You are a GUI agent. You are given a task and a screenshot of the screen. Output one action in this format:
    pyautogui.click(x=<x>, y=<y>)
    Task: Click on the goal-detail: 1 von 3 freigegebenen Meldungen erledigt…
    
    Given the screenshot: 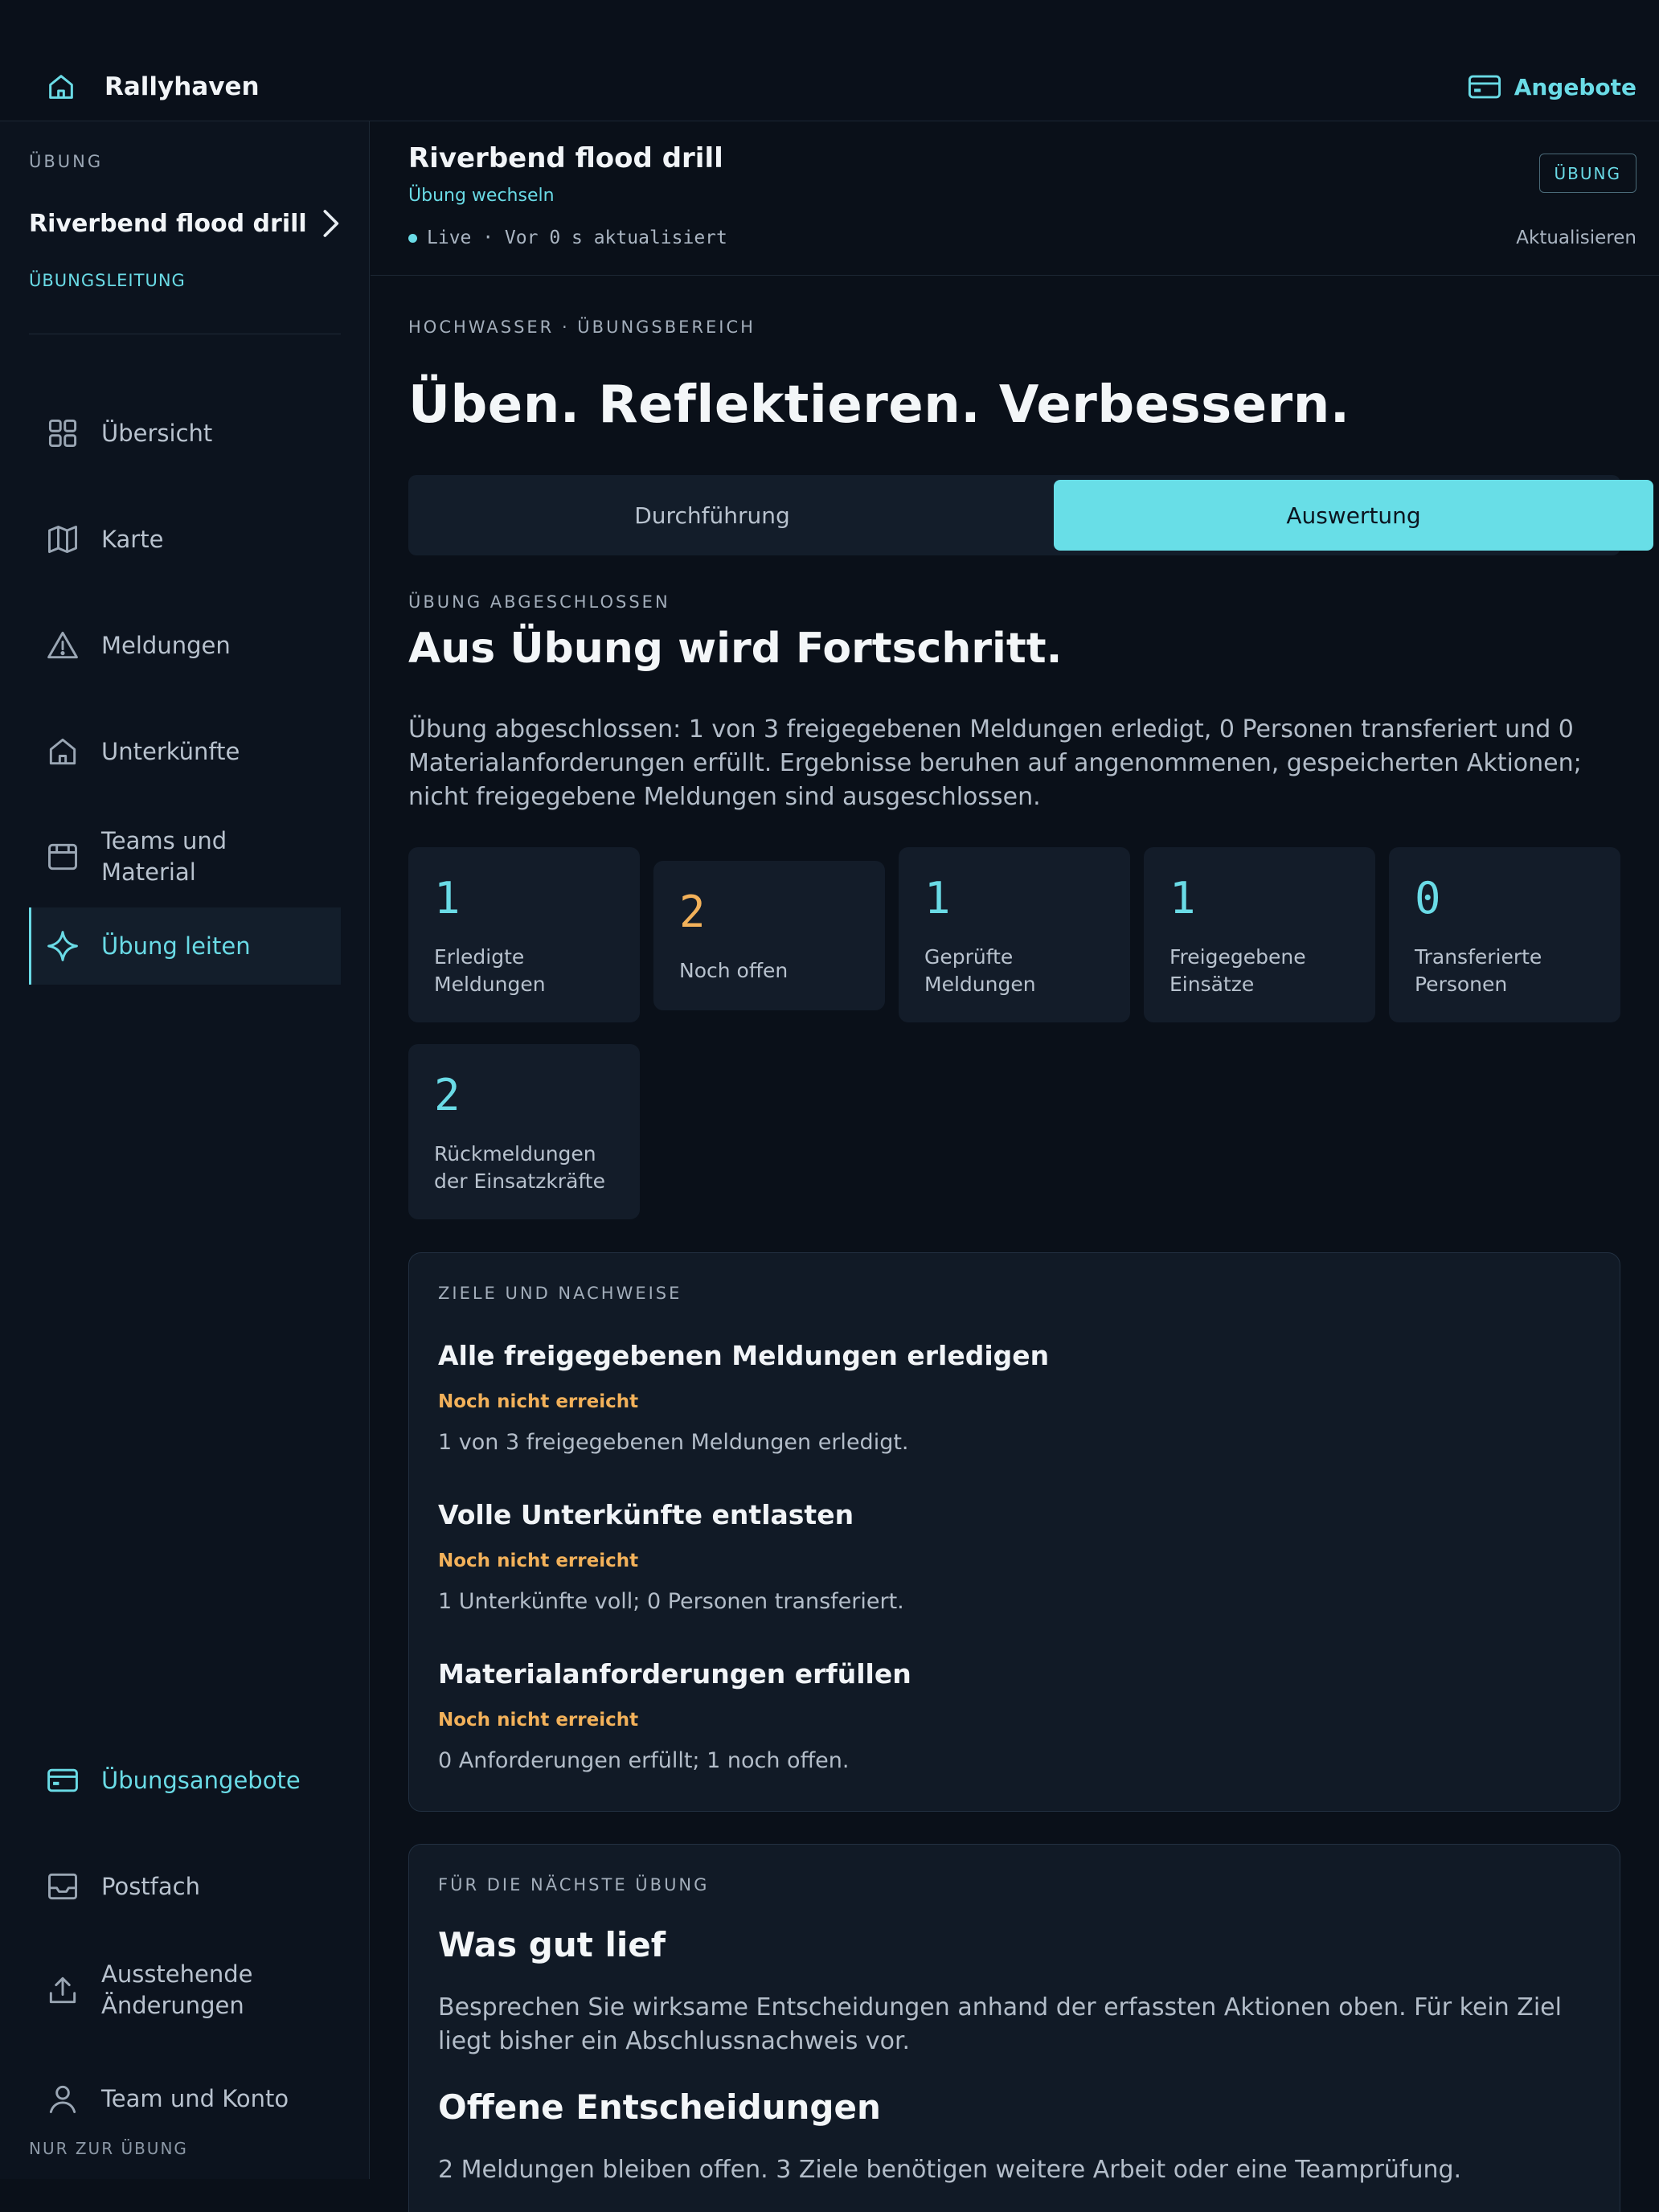 What is the action you would take?
    pyautogui.click(x=673, y=1442)
    